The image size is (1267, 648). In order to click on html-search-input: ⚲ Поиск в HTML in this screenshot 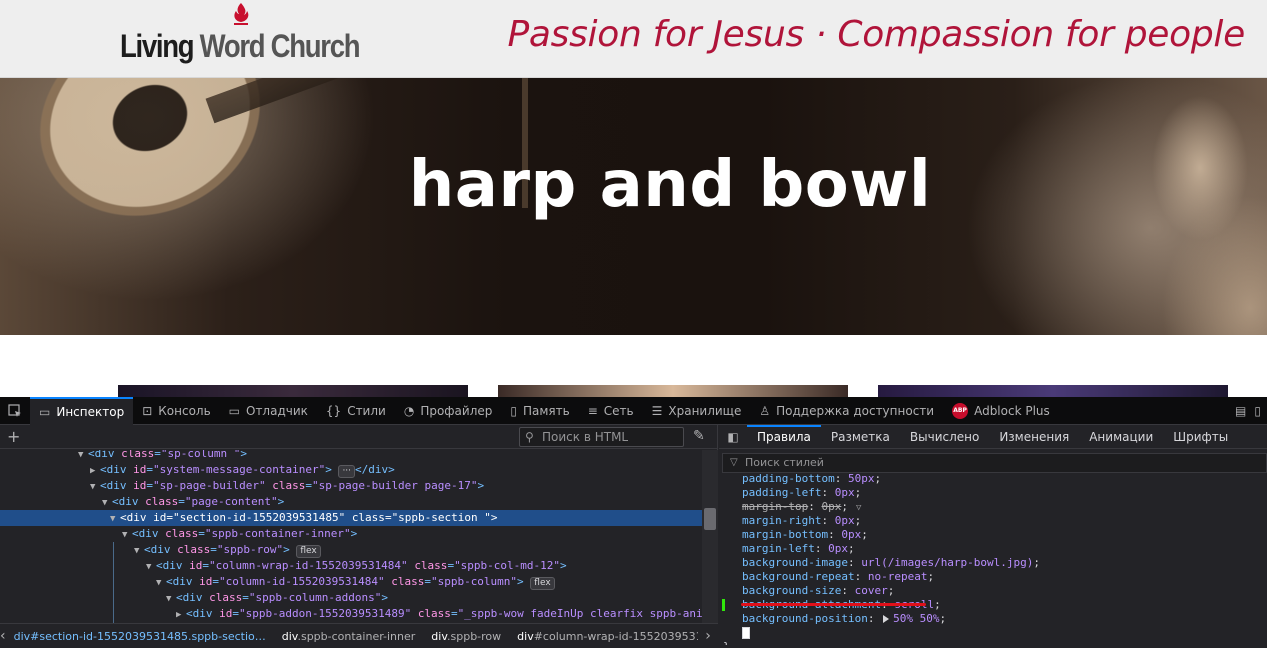, I will do `click(601, 437)`.